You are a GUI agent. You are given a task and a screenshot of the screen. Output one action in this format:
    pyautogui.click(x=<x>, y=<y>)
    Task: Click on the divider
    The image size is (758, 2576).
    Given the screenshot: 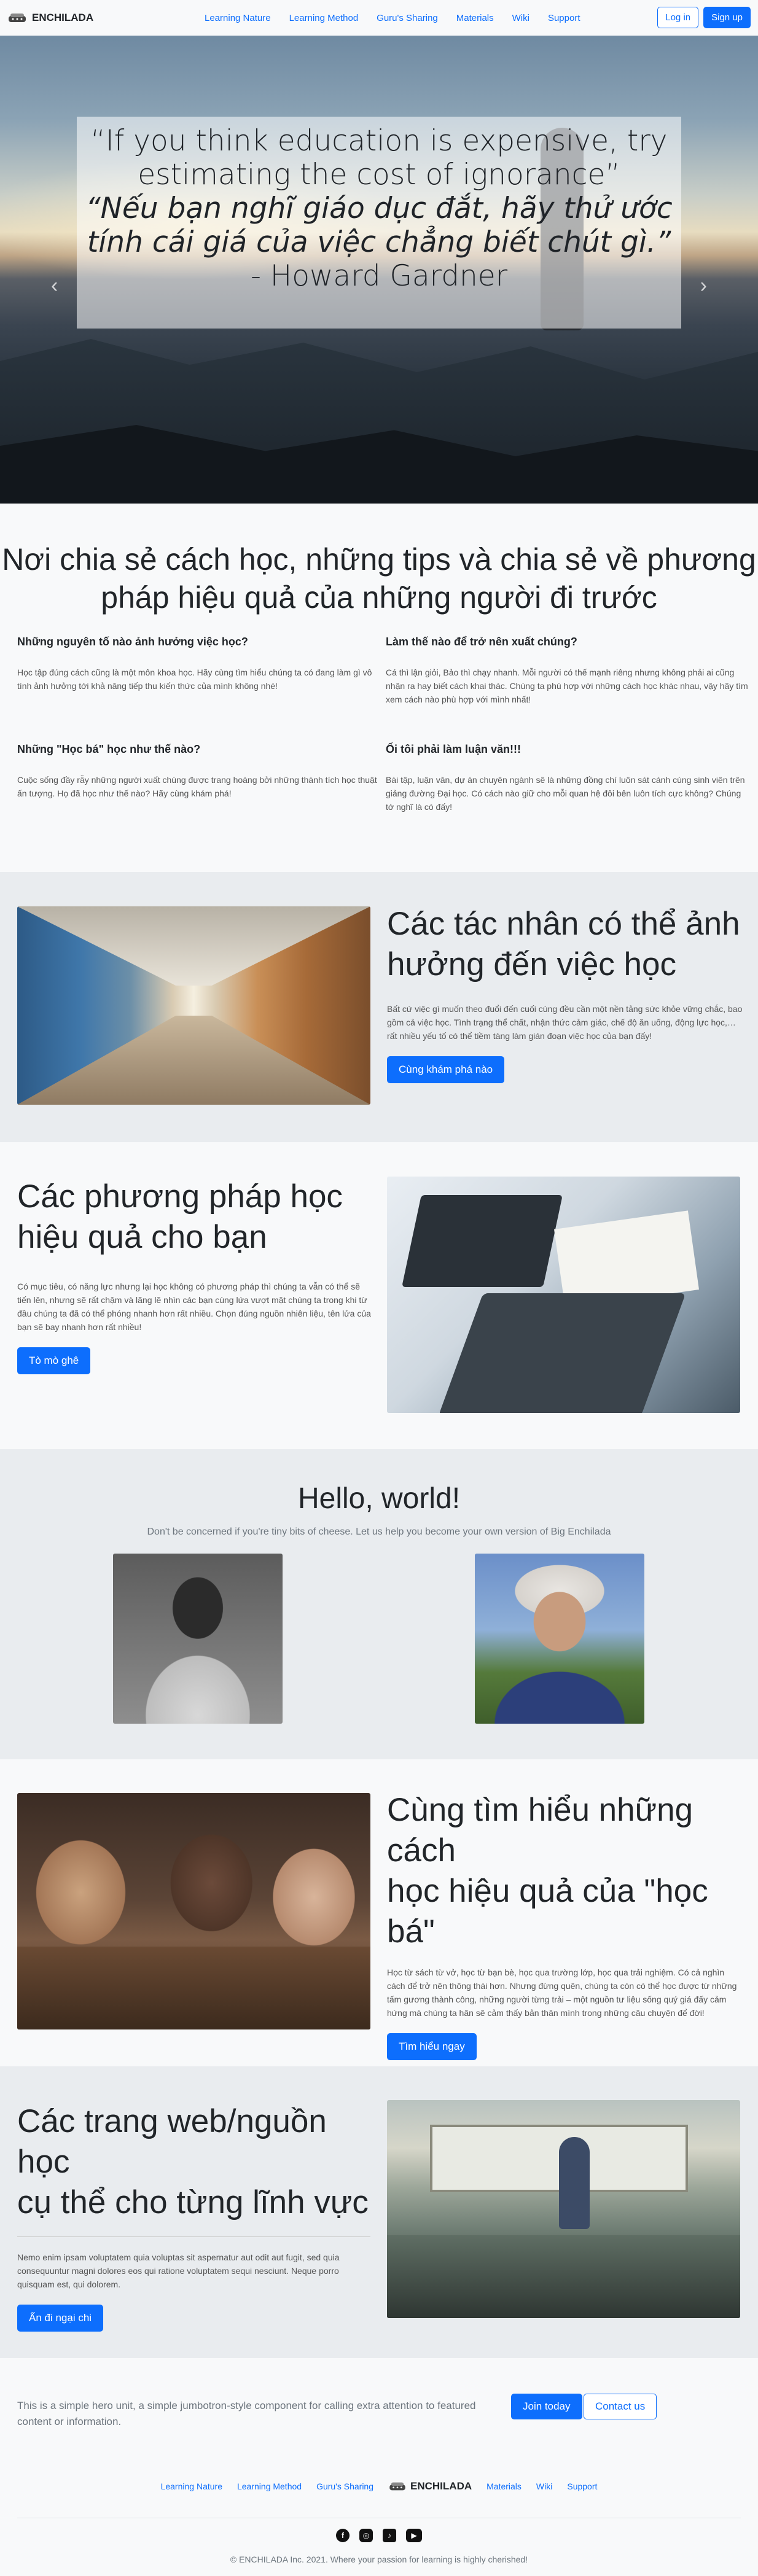 What is the action you would take?
    pyautogui.click(x=193, y=2236)
    